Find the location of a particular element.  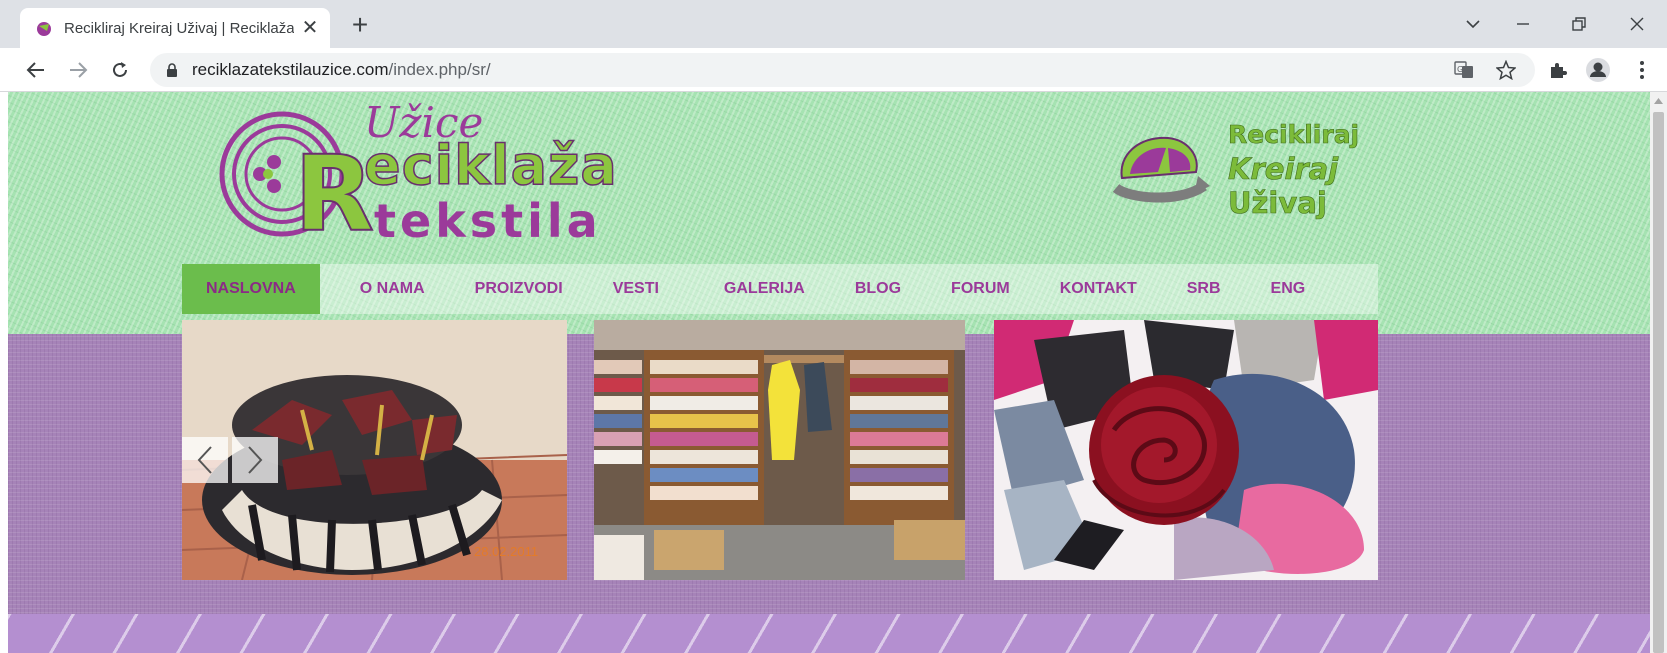

profile-avatar-icon is located at coordinates (1598, 70).